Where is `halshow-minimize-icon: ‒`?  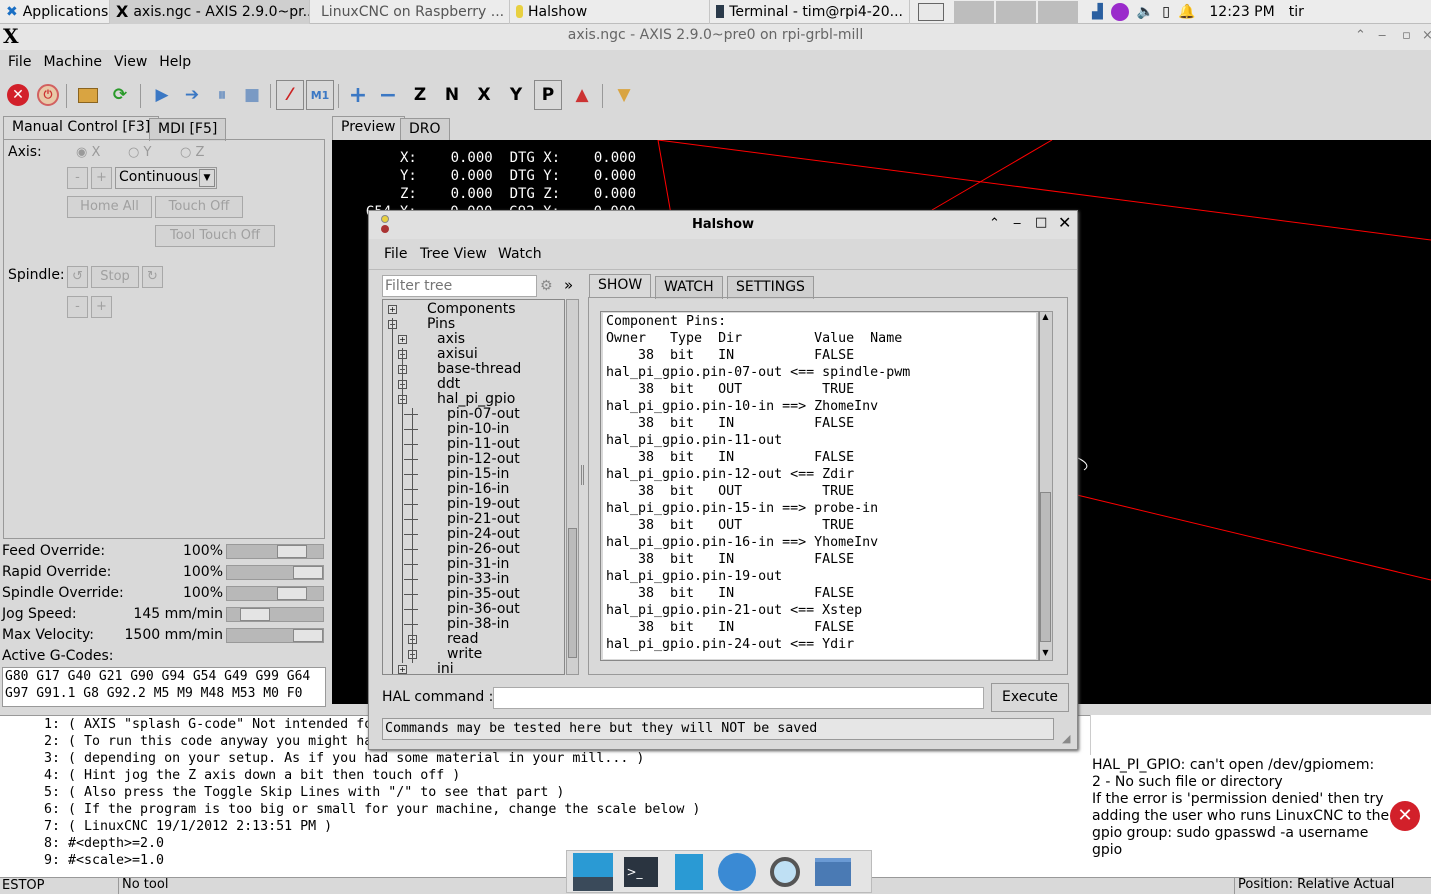
halshow-minimize-icon: ‒ is located at coordinates (1017, 223).